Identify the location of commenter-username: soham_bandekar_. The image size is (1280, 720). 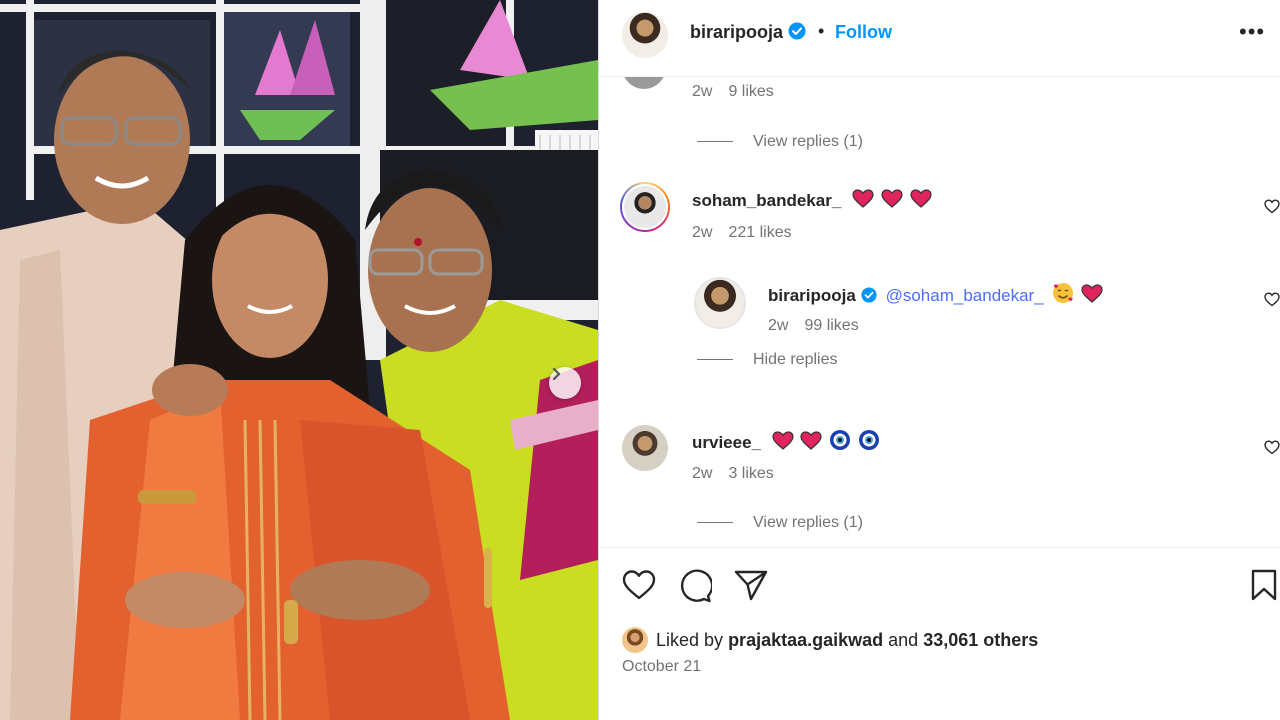
(766, 200).